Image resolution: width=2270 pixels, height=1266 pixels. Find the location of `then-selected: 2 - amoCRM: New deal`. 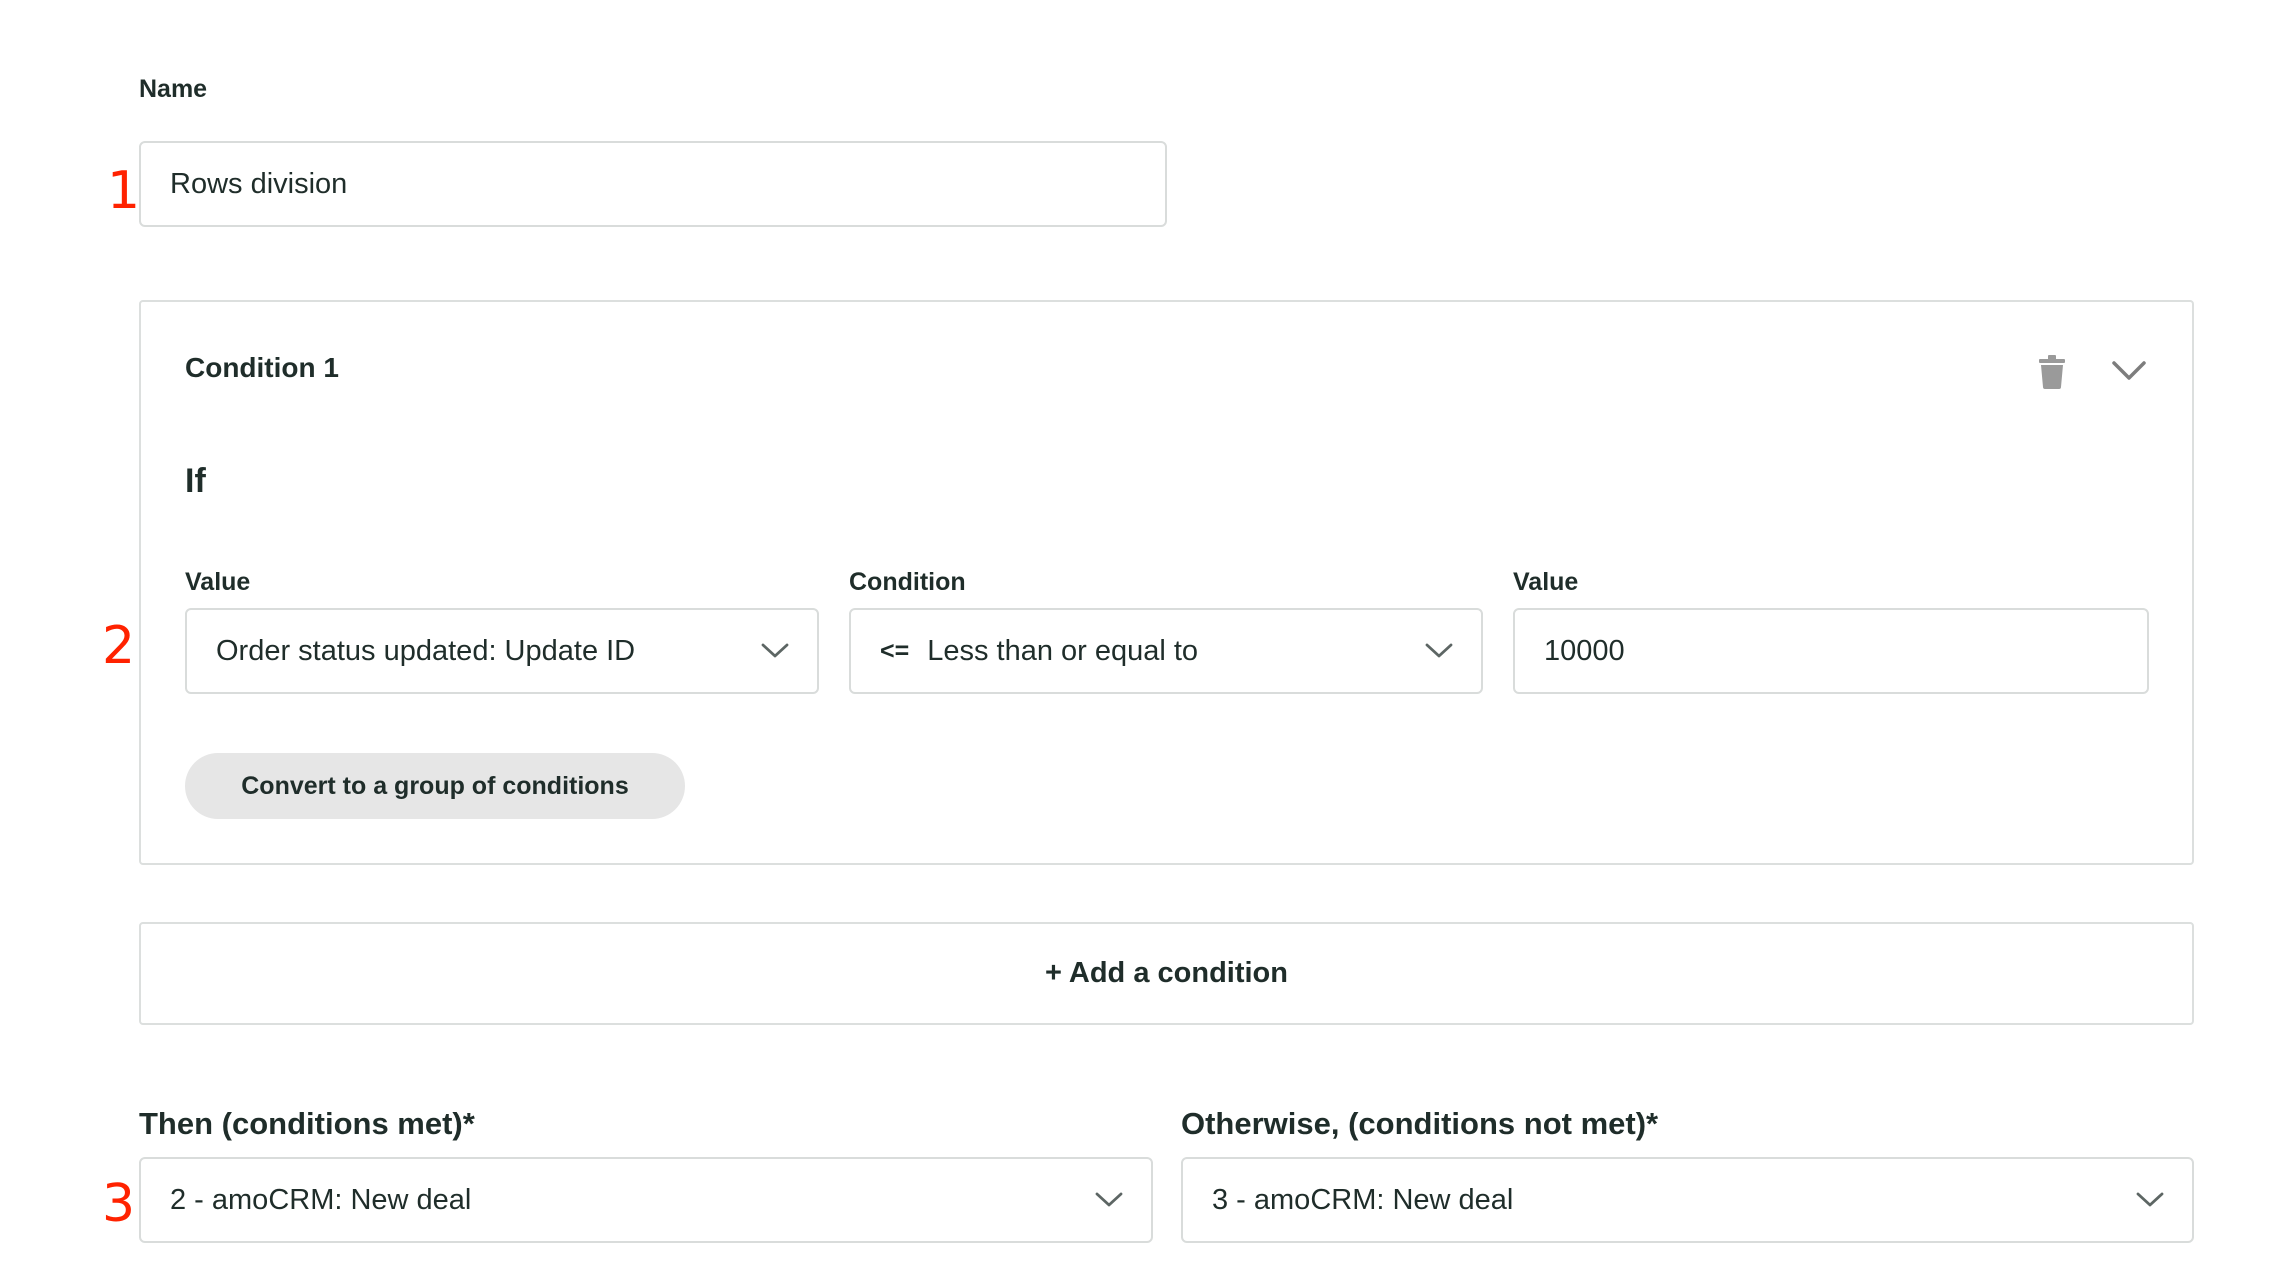

then-selected: 2 - amoCRM: New deal is located at coordinates (321, 1199).